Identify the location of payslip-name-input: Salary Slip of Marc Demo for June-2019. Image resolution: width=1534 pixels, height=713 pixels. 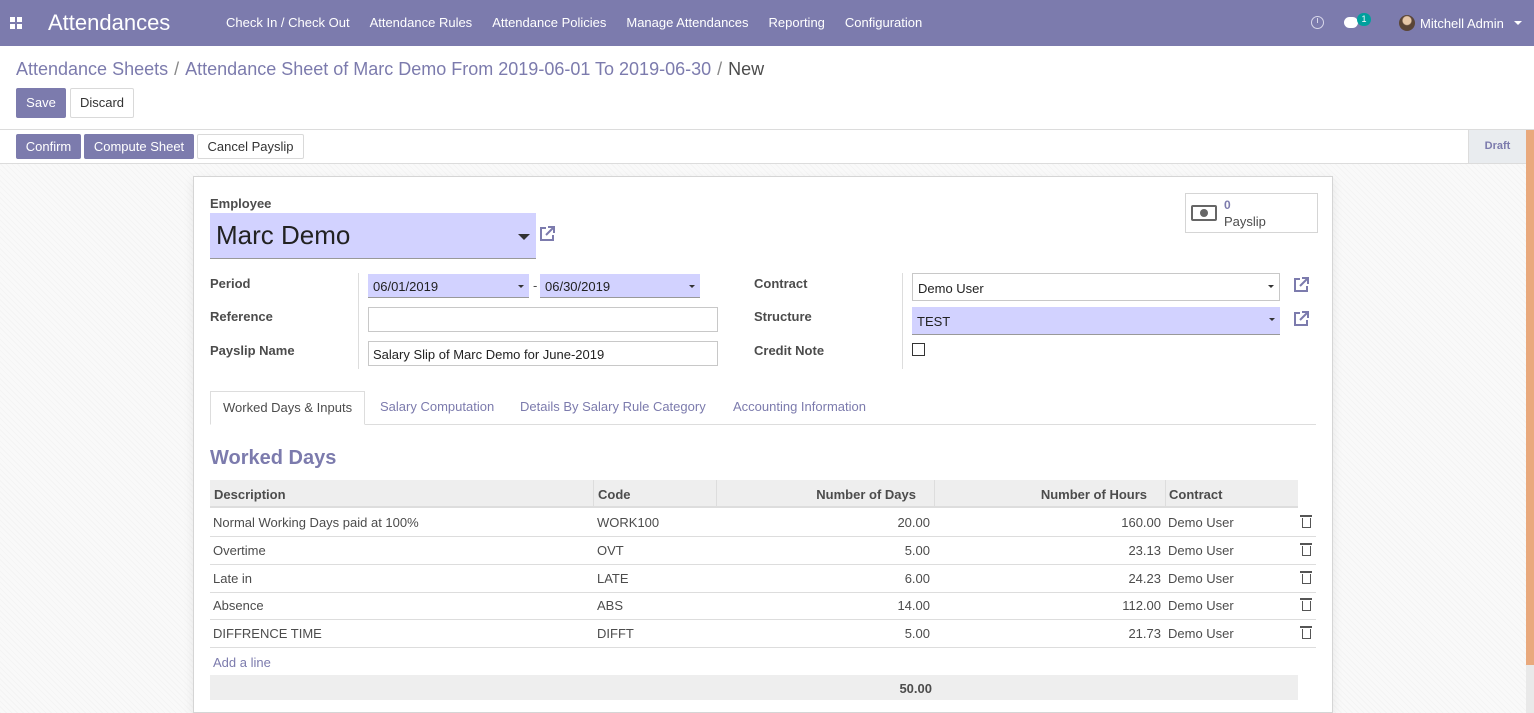
(543, 353).